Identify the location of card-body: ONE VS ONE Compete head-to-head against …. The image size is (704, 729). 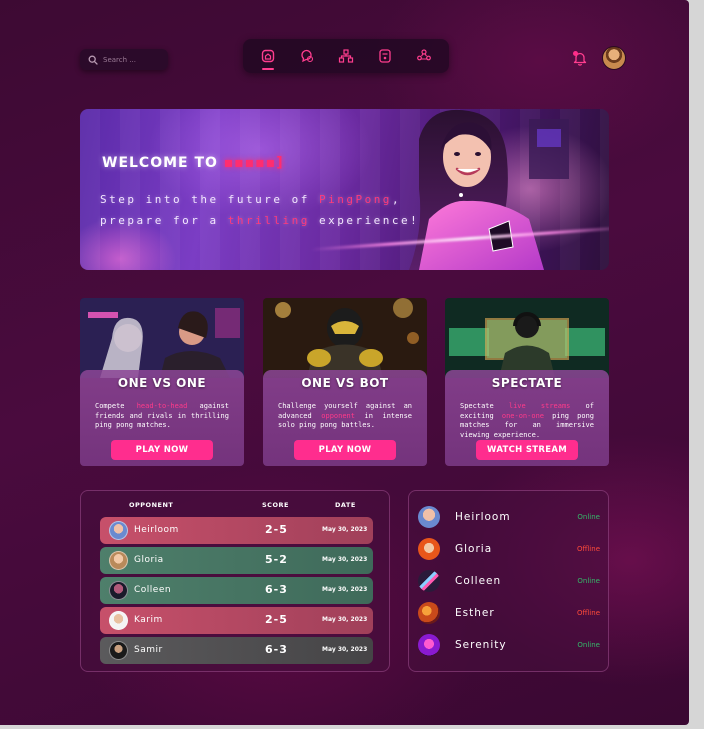
(162, 418).